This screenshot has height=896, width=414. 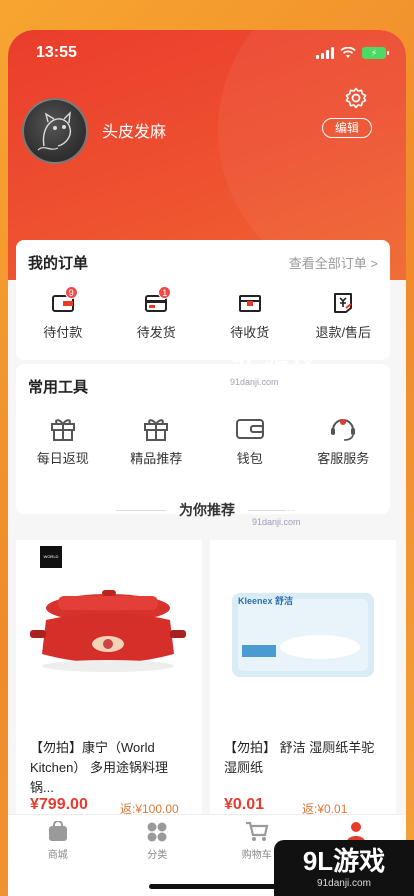 What do you see at coordinates (344, 315) in the screenshot?
I see `order-refund: 退款/售后` at bounding box center [344, 315].